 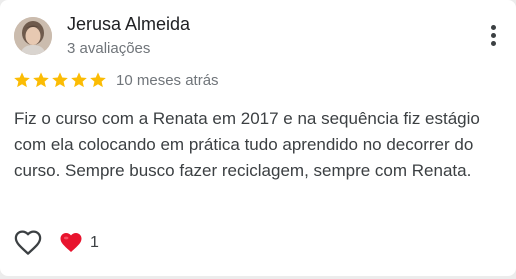 I want to click on heart-outline-icon, so click(x=28, y=242).